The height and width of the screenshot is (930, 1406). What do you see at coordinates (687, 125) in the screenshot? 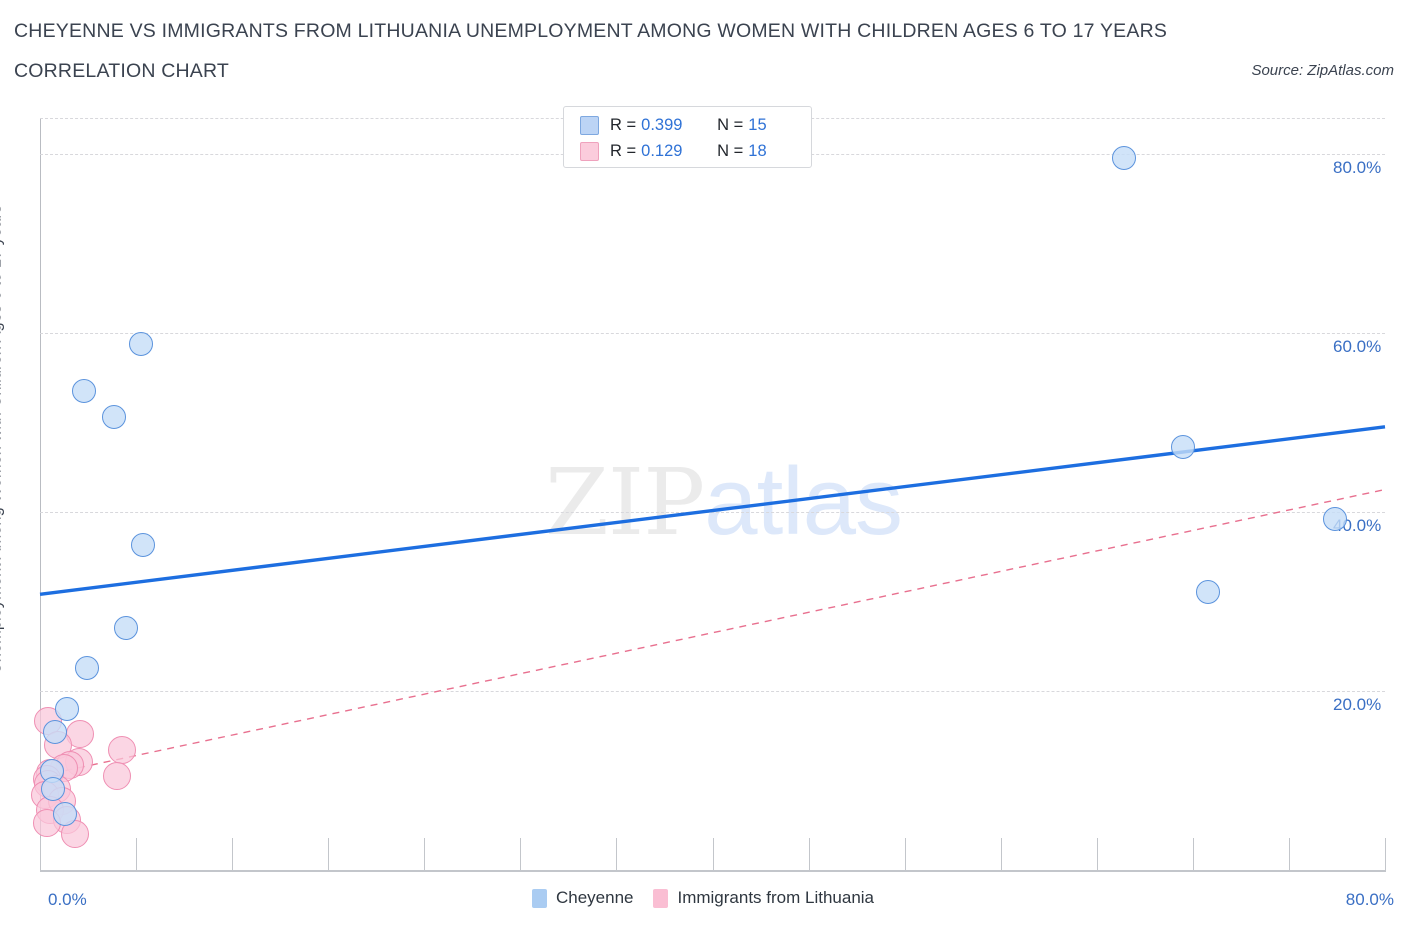
I see `stats-row-cheyenne: R = 0.399 N = 15` at bounding box center [687, 125].